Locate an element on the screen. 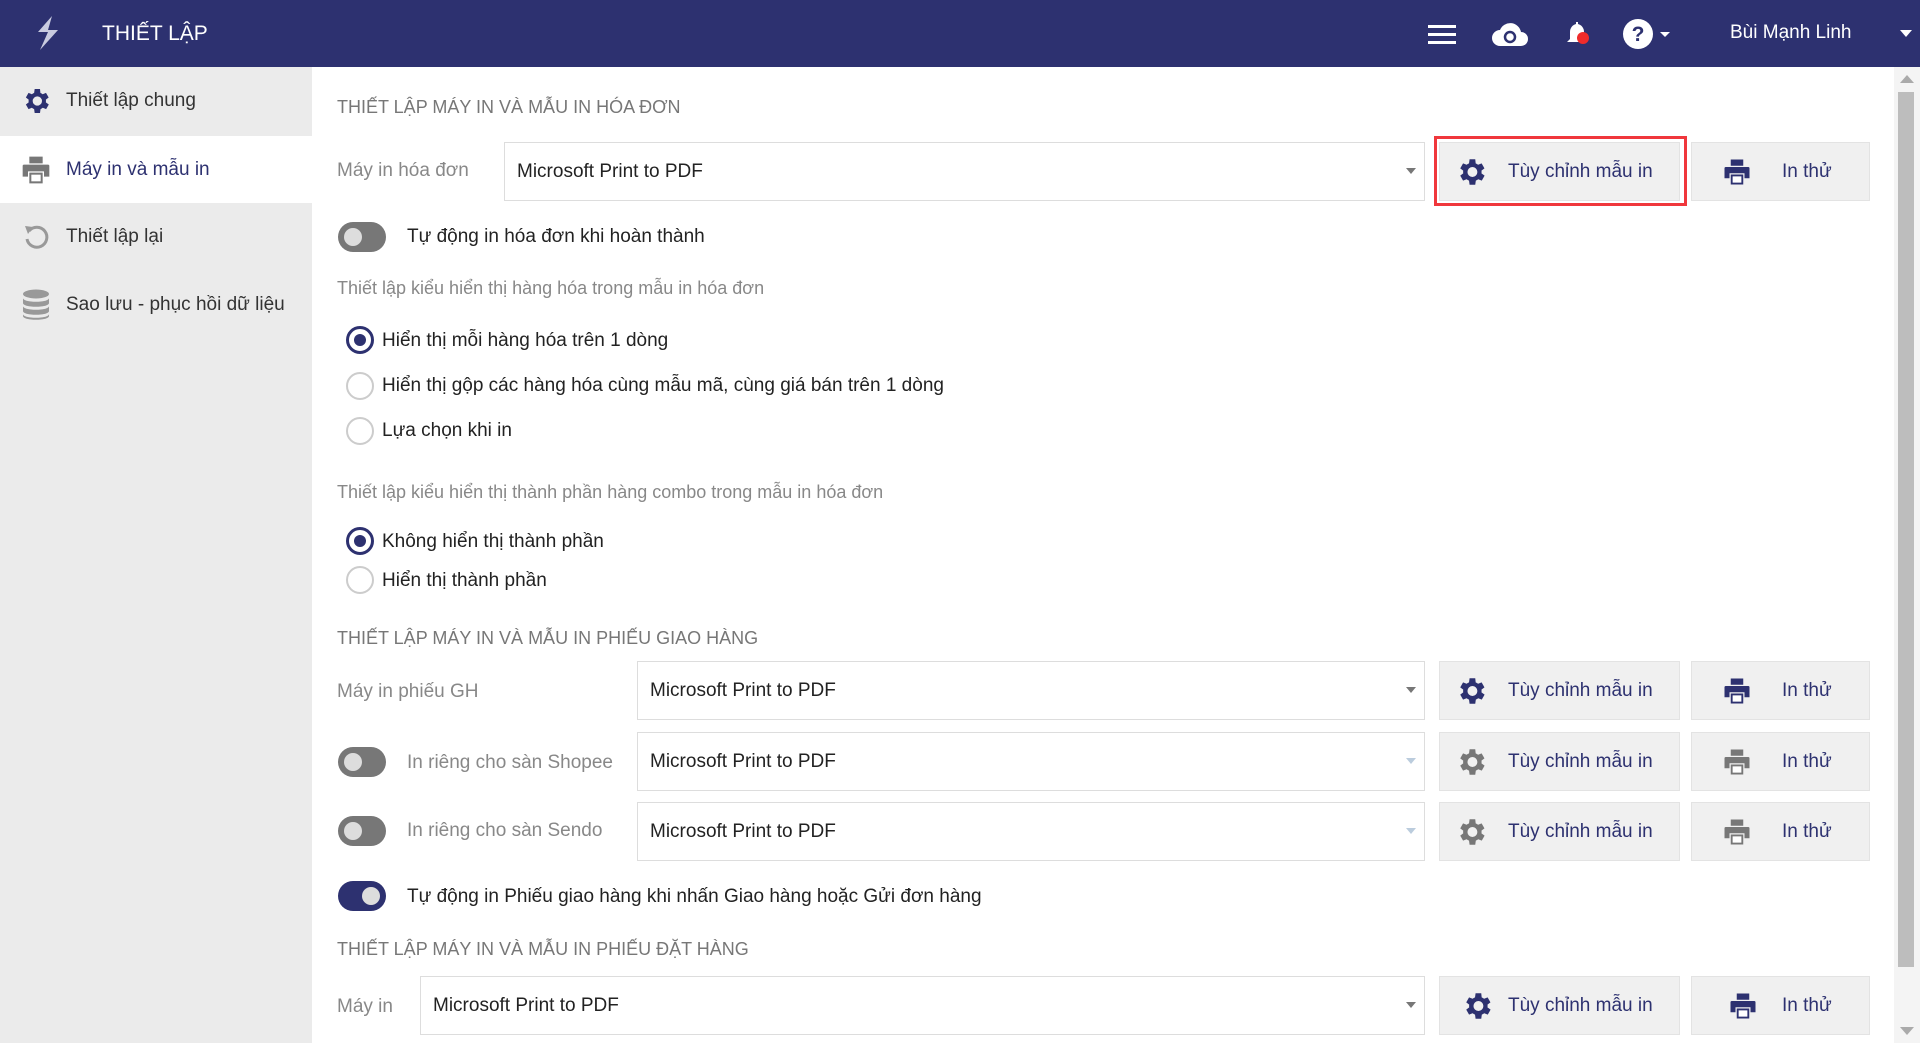 This screenshot has height=1043, width=1920. menu-icon is located at coordinates (1442, 34).